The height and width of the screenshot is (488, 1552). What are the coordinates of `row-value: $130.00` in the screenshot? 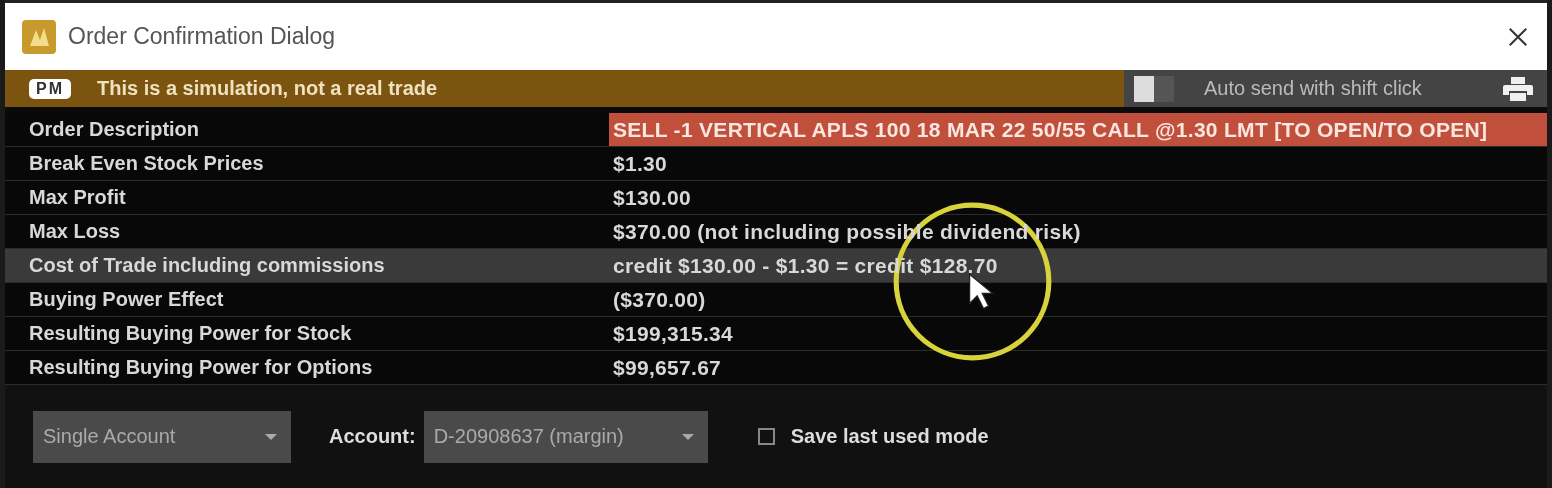 It's located at (651, 197).